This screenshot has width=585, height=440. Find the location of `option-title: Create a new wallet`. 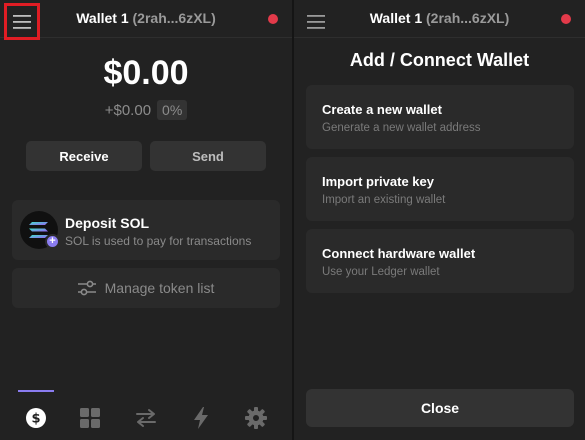

option-title: Create a new wallet is located at coordinates (382, 109).